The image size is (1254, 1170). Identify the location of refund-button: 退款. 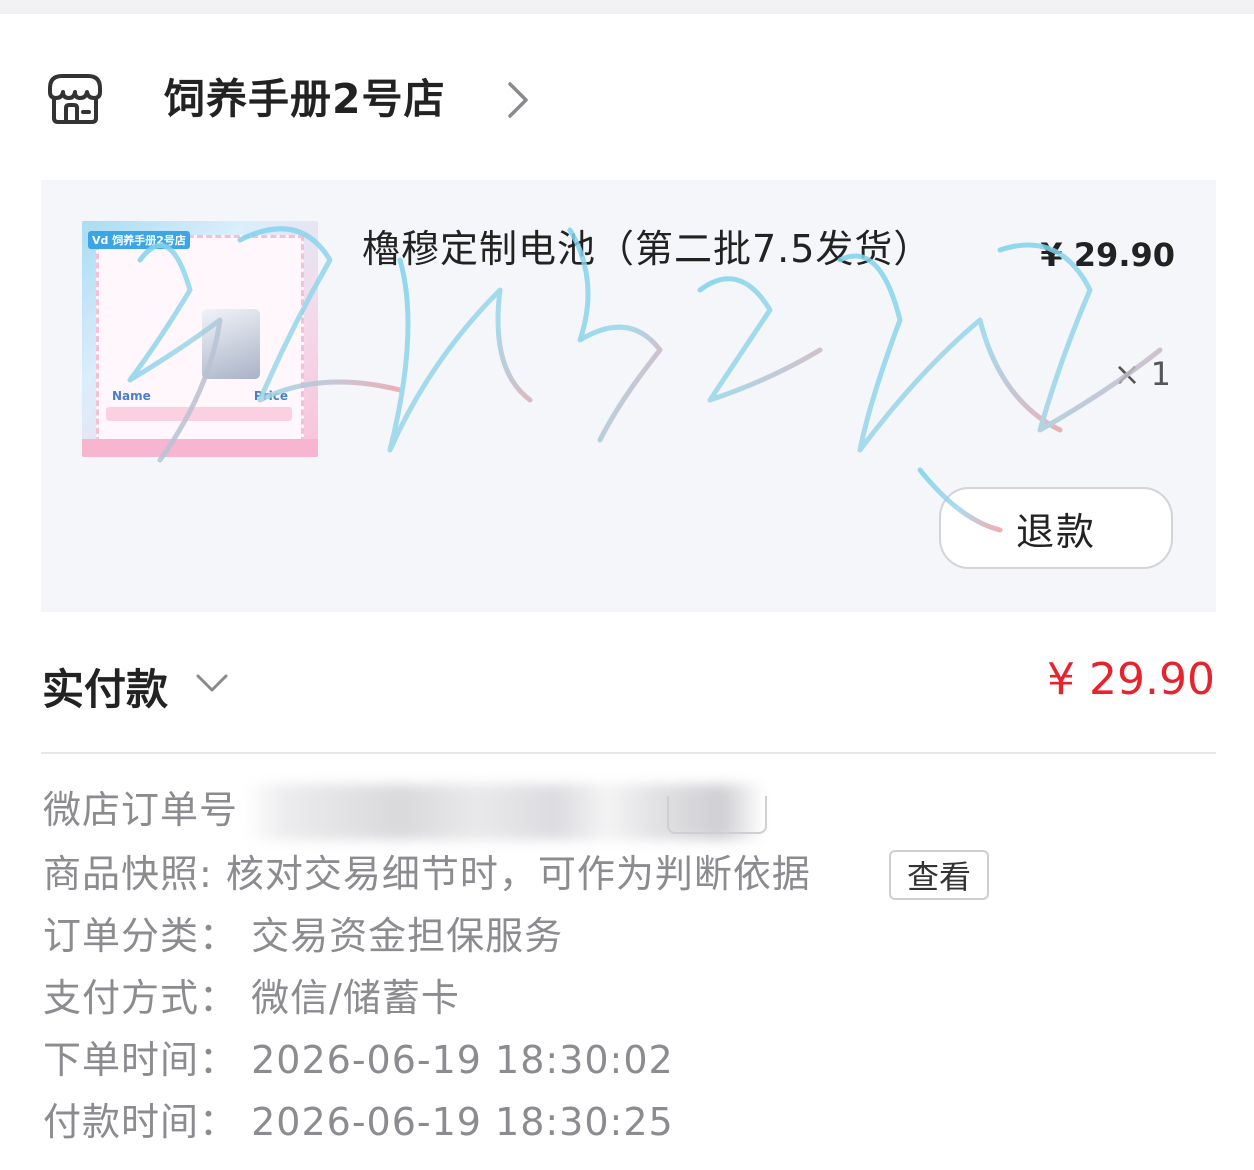
(1056, 528).